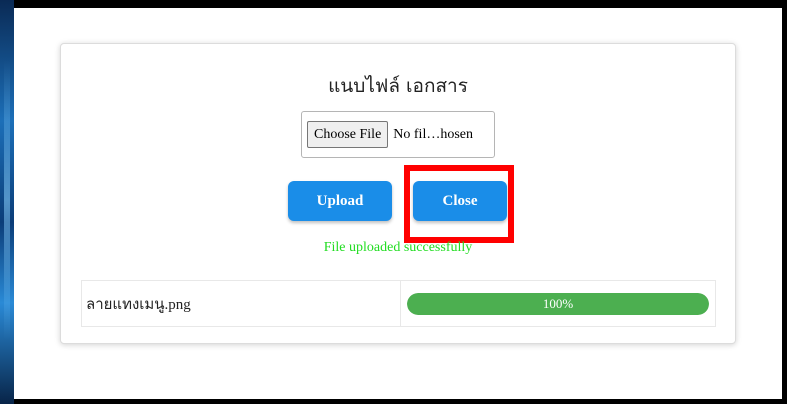 This screenshot has width=787, height=404. What do you see at coordinates (7, 202) in the screenshot?
I see `desktop-background-strip` at bounding box center [7, 202].